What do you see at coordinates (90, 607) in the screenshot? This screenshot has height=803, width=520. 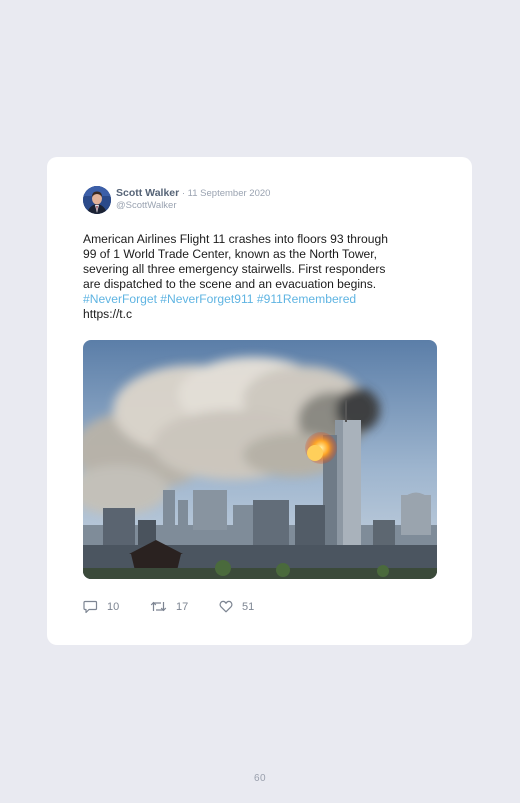 I see `speech-bubble-icon` at bounding box center [90, 607].